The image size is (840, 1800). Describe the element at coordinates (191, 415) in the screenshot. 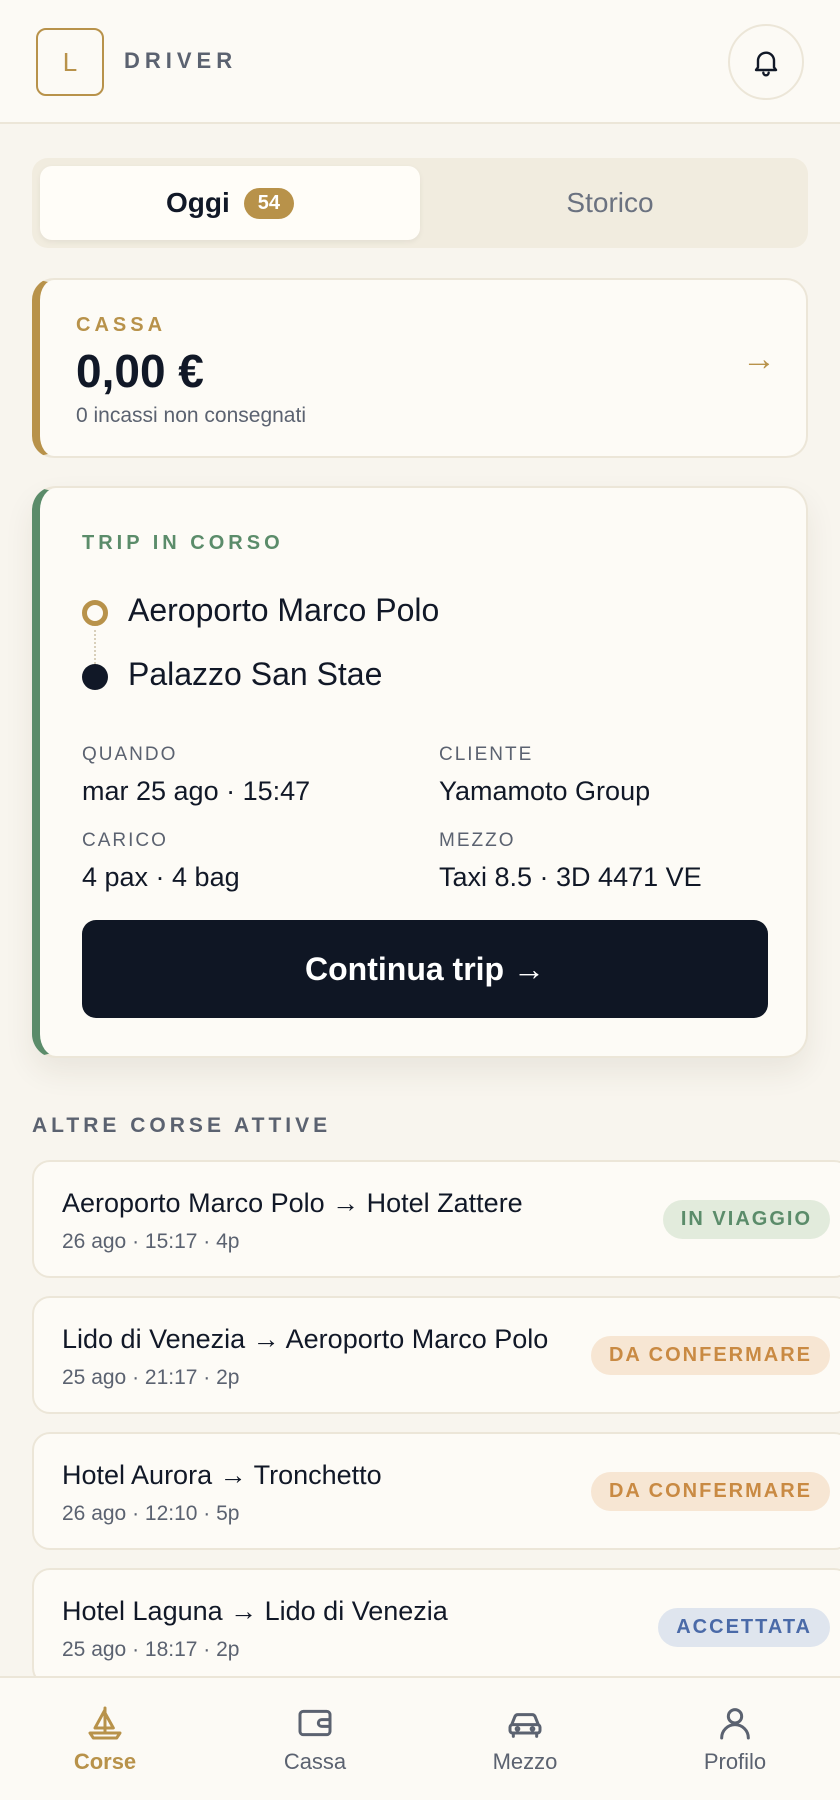

I see `cassa-subtitle: 0 incassi non consegnati` at that location.